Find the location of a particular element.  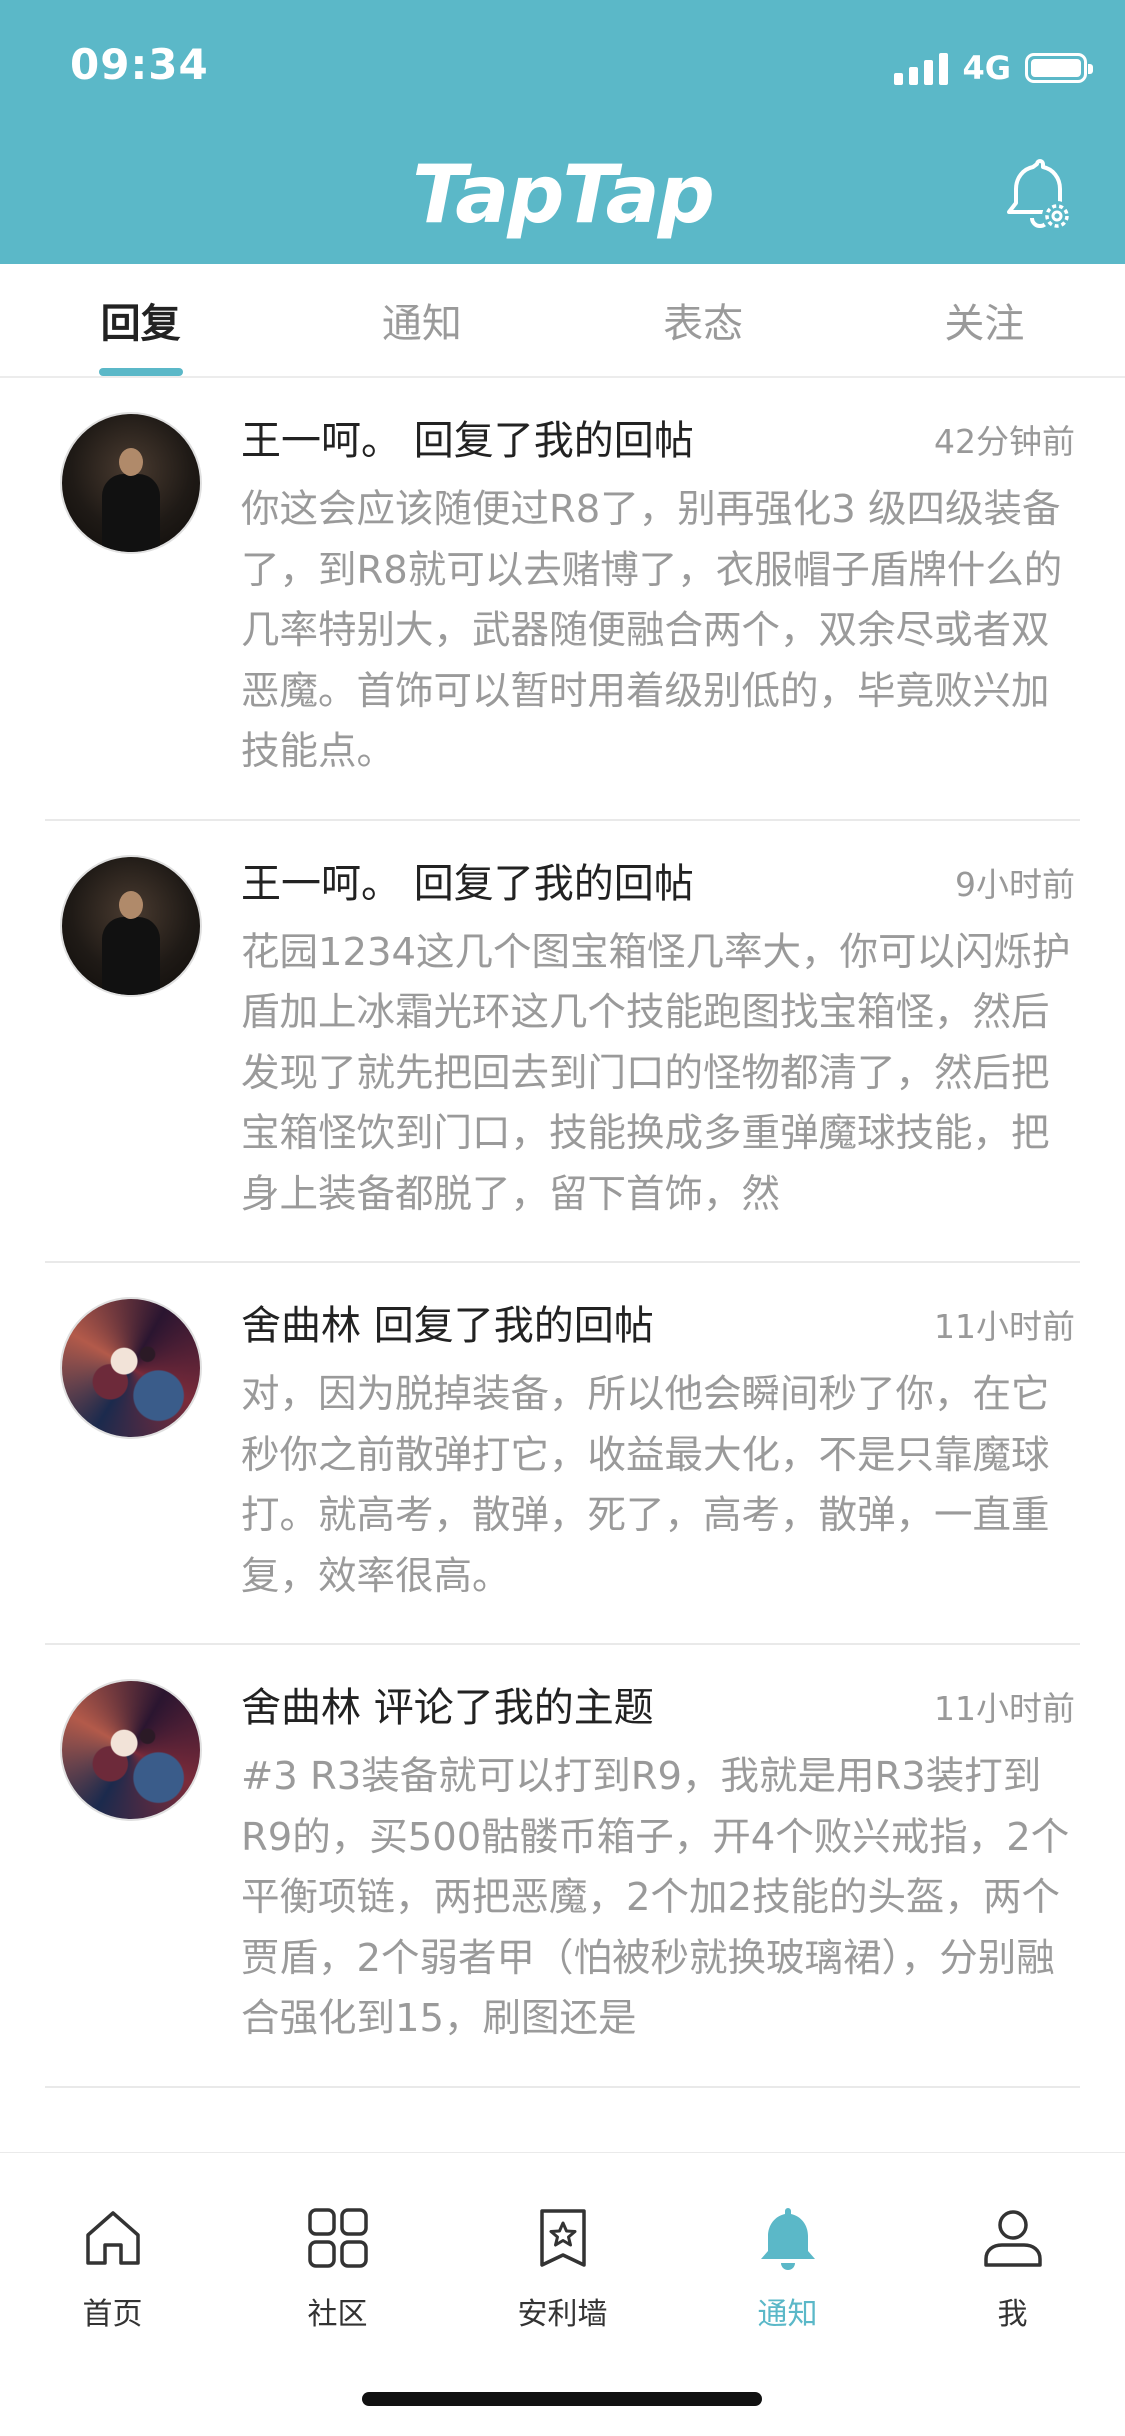

tab-reactions: 表态 is located at coordinates (703, 320).